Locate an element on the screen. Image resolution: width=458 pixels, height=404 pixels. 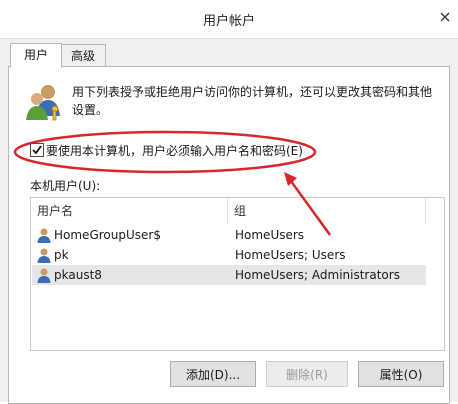
cell-username: HomeGroupUser$ is located at coordinates (107, 235).